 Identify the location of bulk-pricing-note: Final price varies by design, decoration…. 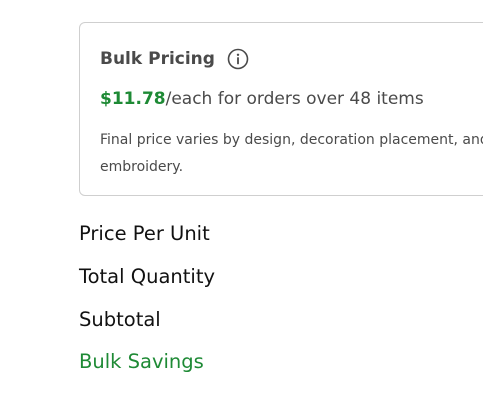
(291, 153).